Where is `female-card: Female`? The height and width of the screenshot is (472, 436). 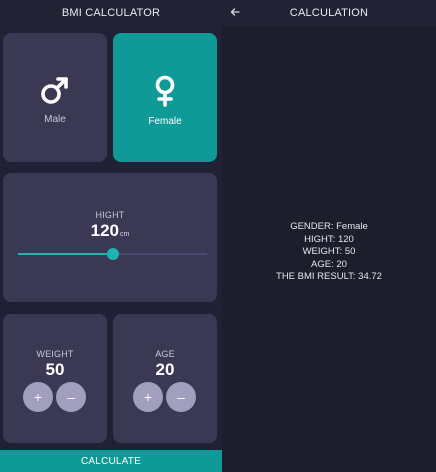
female-card: Female is located at coordinates (165, 97).